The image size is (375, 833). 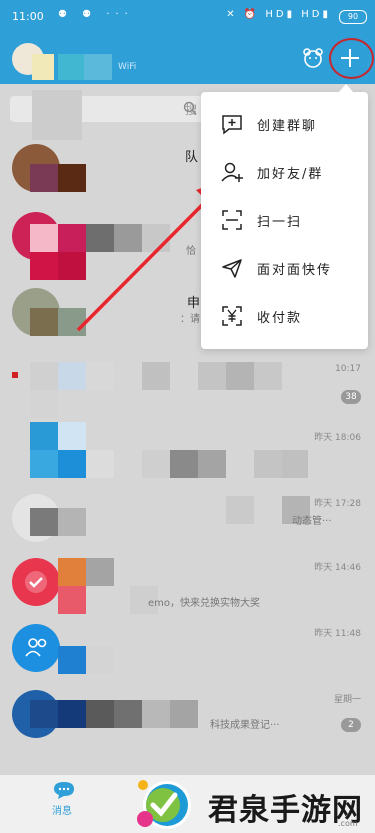 I want to click on chat-preview: 科技成果登记···, so click(x=245, y=725).